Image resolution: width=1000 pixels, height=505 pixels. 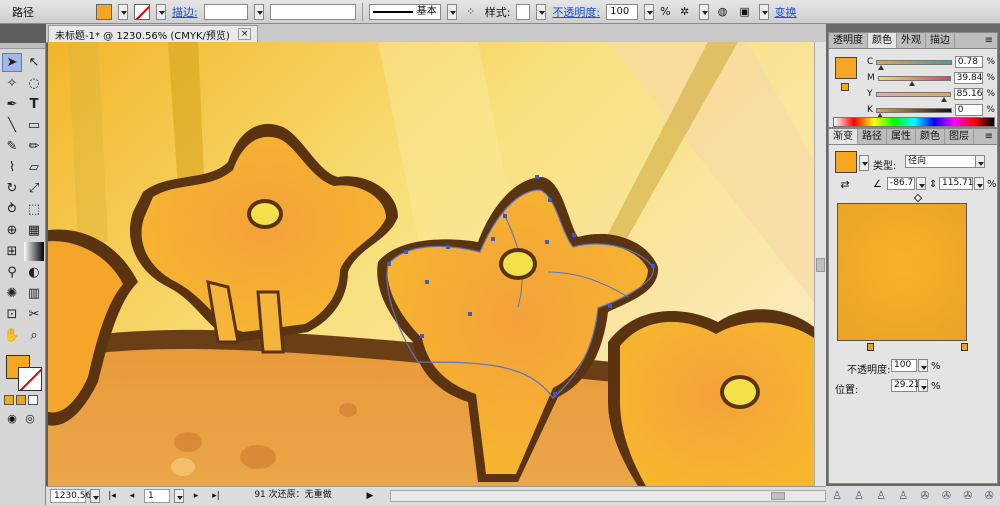 I want to click on gradient-midpoint-diamond, so click(x=918, y=198).